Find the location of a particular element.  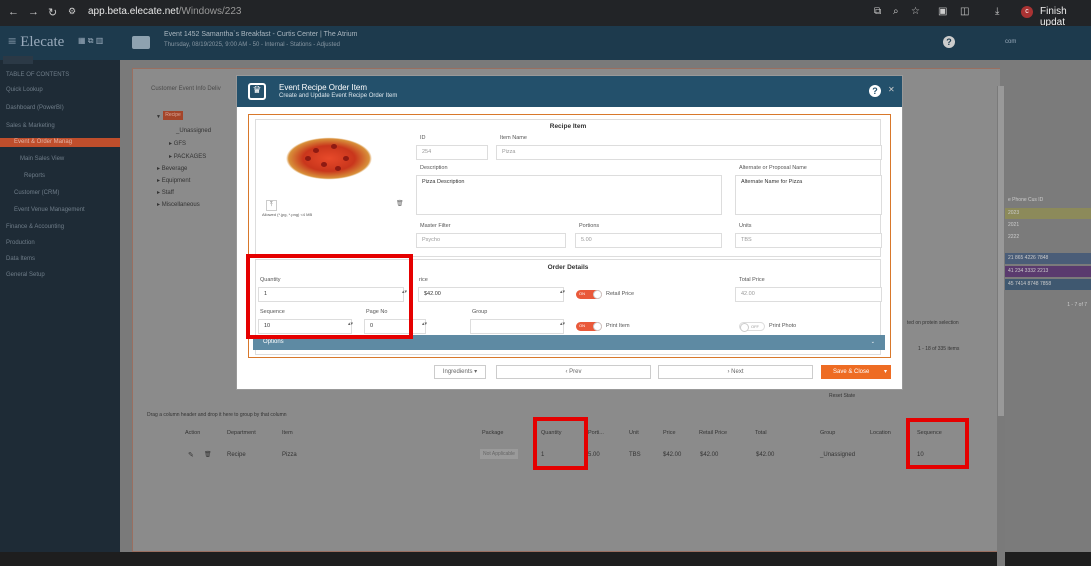

delete-image-icon: 🗑 is located at coordinates (400, 203).